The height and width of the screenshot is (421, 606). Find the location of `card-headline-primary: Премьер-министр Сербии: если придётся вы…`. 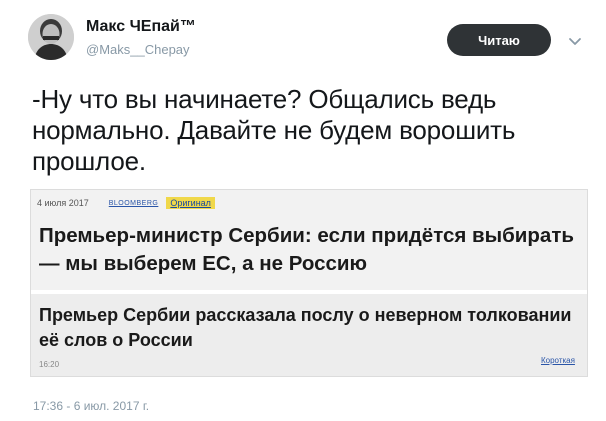

card-headline-primary: Премьер-министр Сербии: если придётся вы… is located at coordinates (306, 249).